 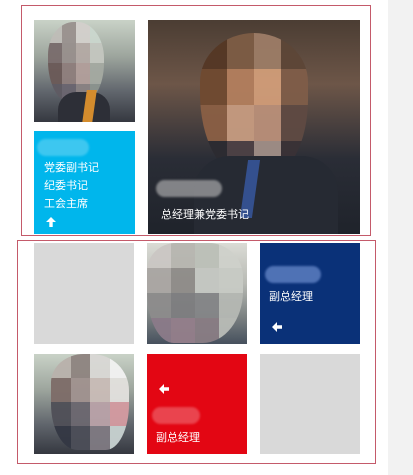 What do you see at coordinates (66, 204) in the screenshot?
I see `leader-title-line-3: 工会主席` at bounding box center [66, 204].